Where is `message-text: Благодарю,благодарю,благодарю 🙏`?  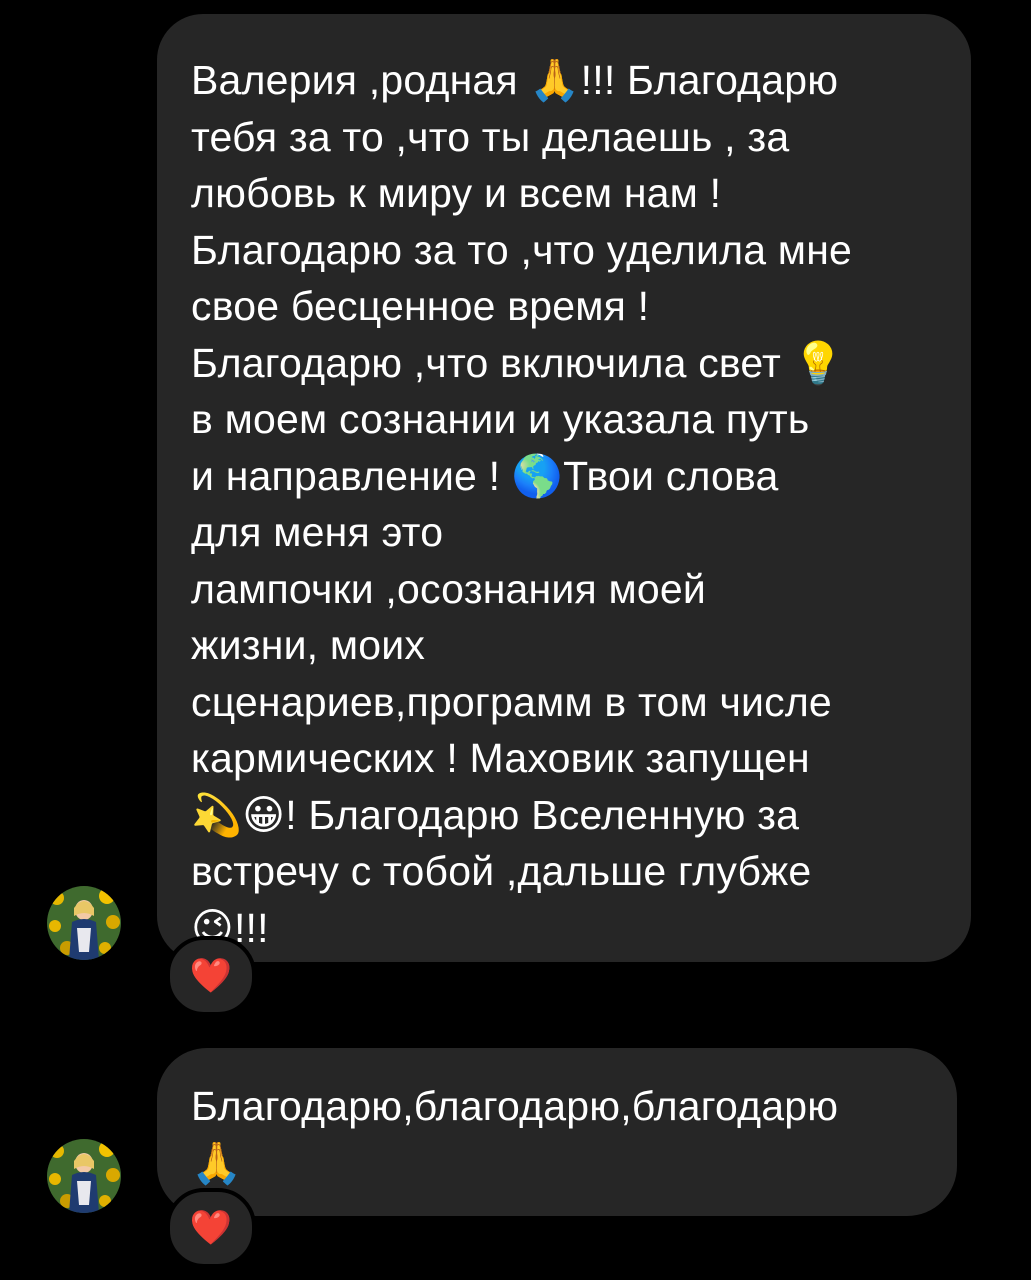 message-text: Благодарю,благодарю,благодарю 🙏 is located at coordinates (515, 1134).